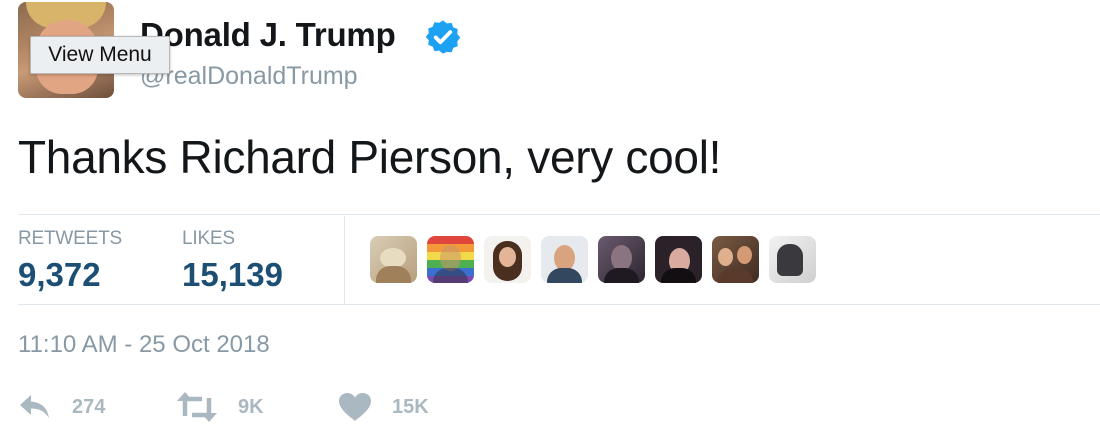  Describe the element at coordinates (34, 406) in the screenshot. I see `reply-icon` at that location.